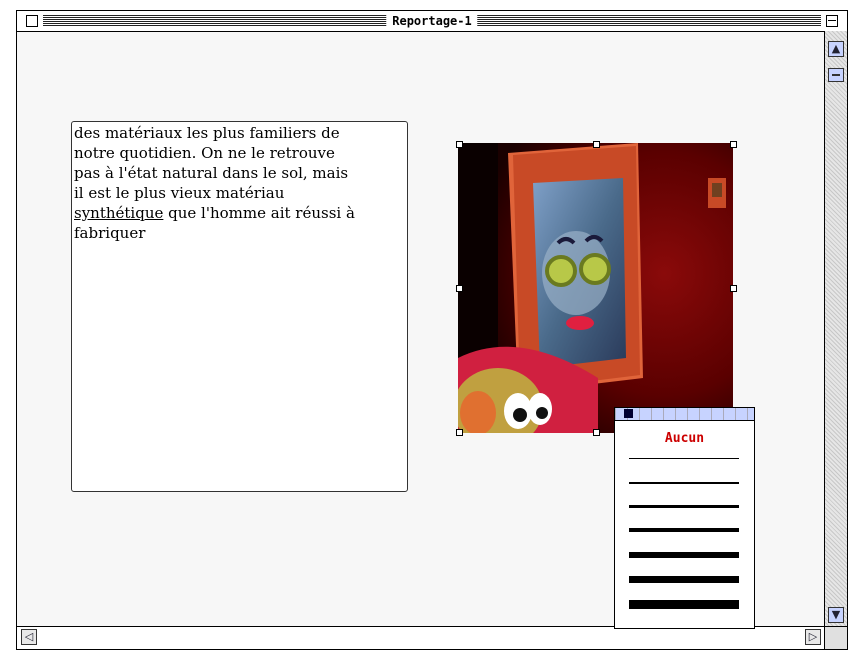 This screenshot has width=856, height=653. What do you see at coordinates (684, 579) in the screenshot?
I see `line-option-6pt` at bounding box center [684, 579].